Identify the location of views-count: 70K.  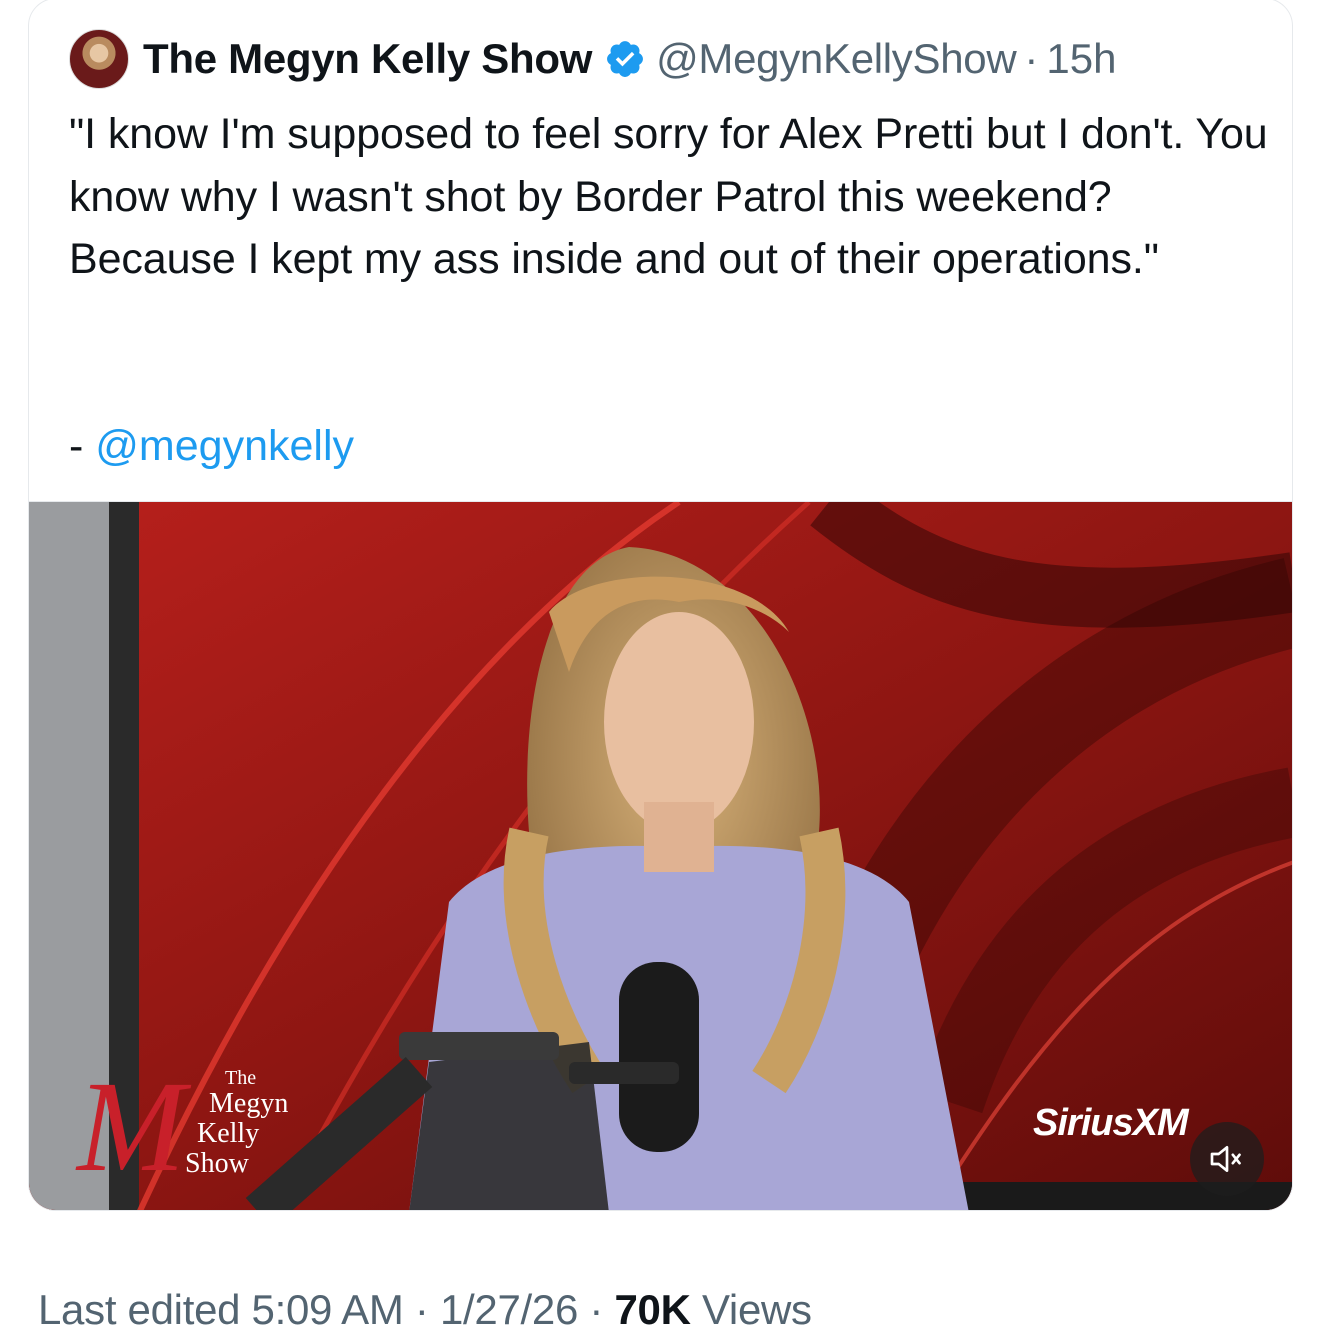
(652, 1309).